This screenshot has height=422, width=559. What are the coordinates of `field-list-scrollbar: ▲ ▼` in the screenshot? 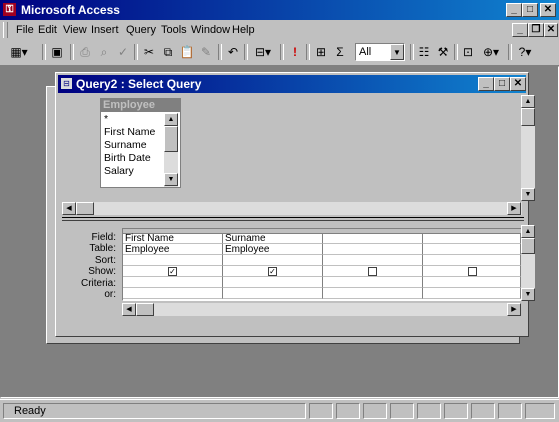 It's located at (171, 150).